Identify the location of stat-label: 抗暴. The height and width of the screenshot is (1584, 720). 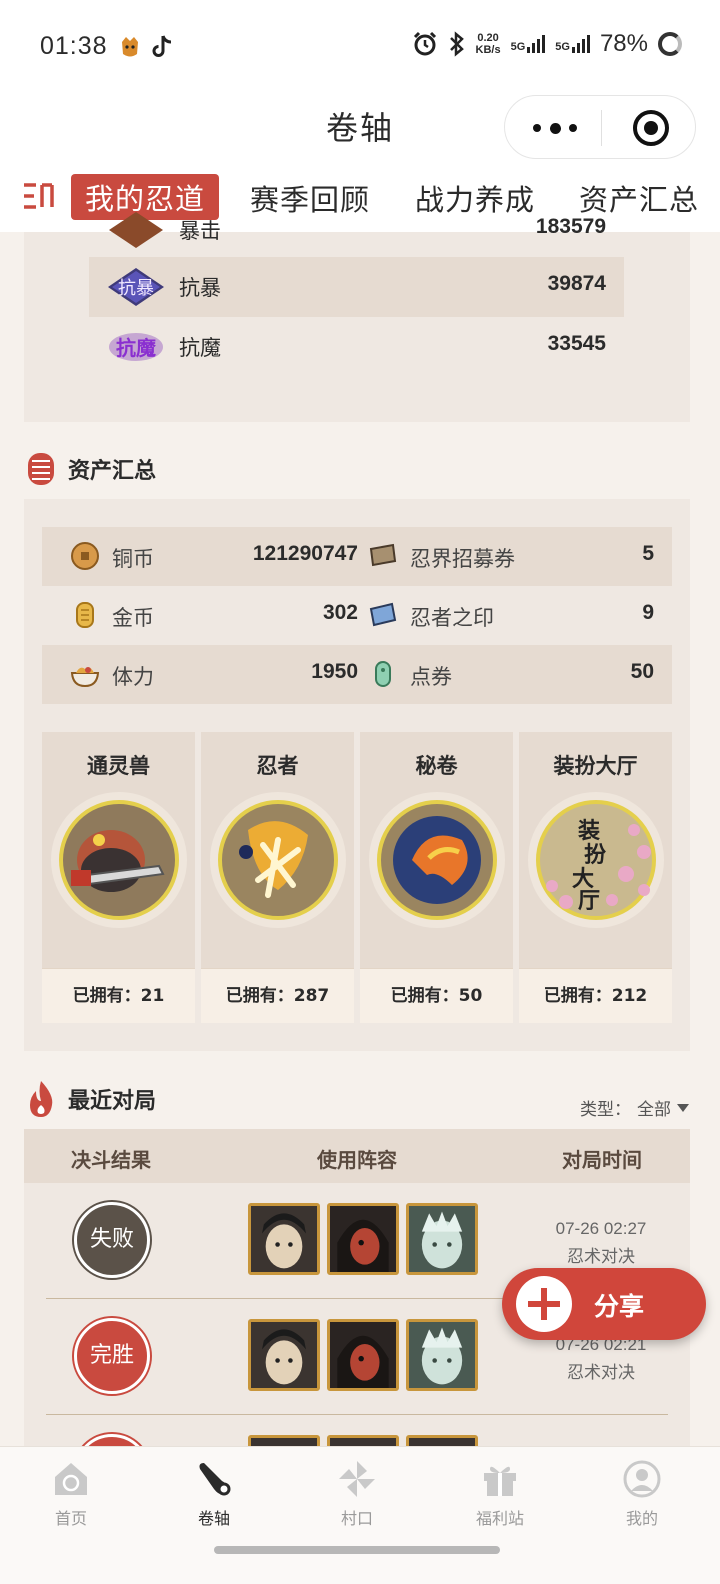
(200, 288).